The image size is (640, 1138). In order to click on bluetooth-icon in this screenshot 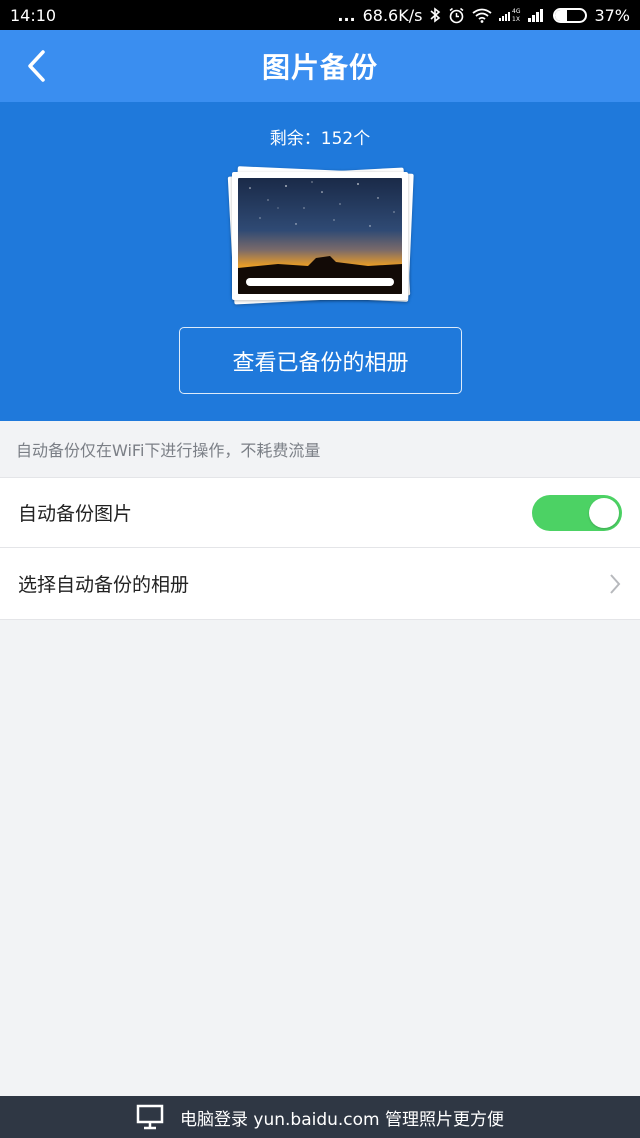, I will do `click(435, 15)`.